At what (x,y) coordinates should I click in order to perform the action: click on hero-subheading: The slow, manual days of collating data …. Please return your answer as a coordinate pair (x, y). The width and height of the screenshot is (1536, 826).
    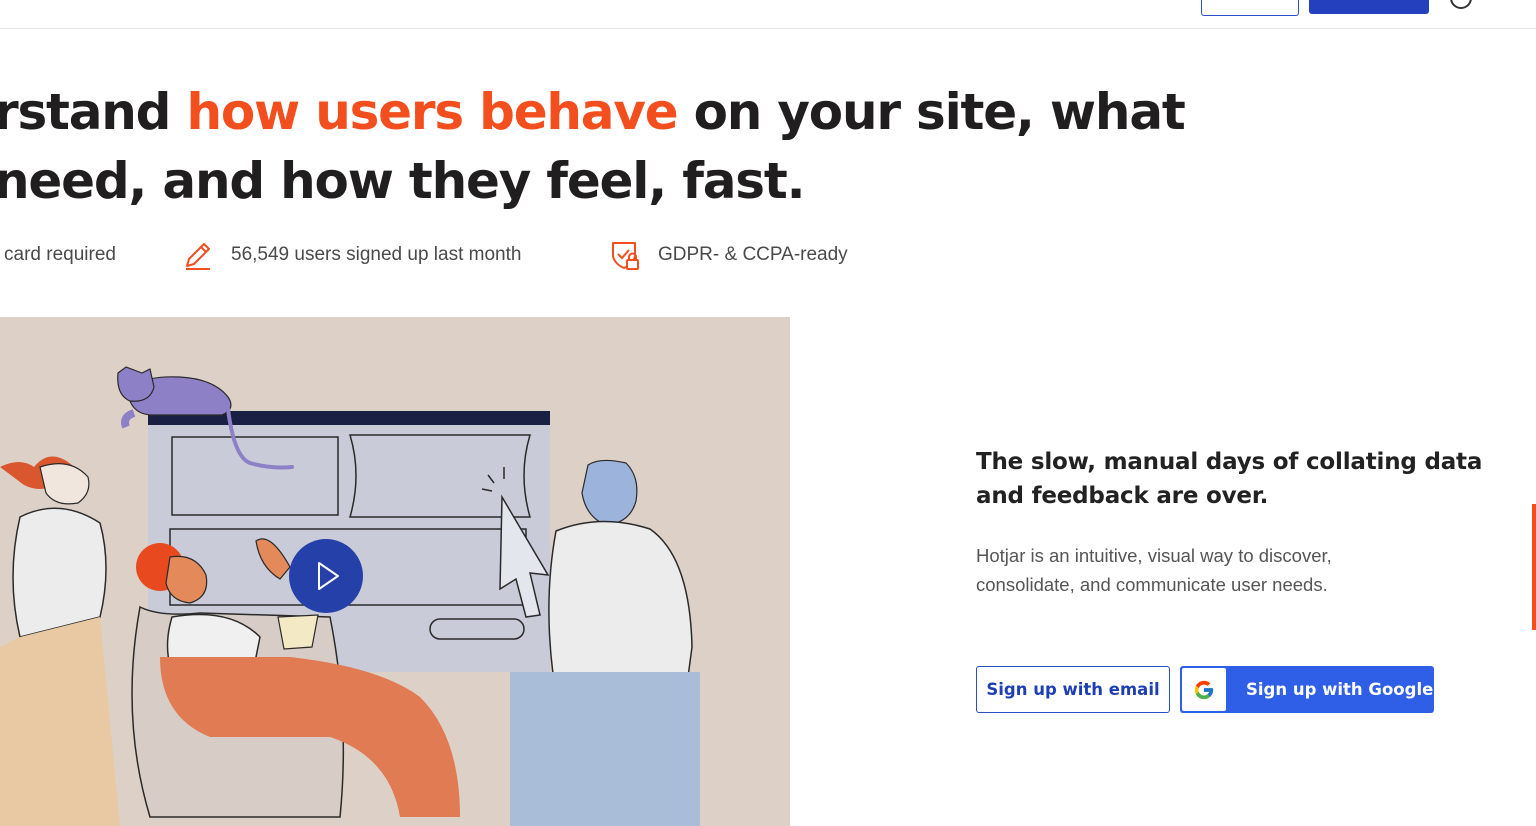
    Looking at the image, I should click on (1229, 479).